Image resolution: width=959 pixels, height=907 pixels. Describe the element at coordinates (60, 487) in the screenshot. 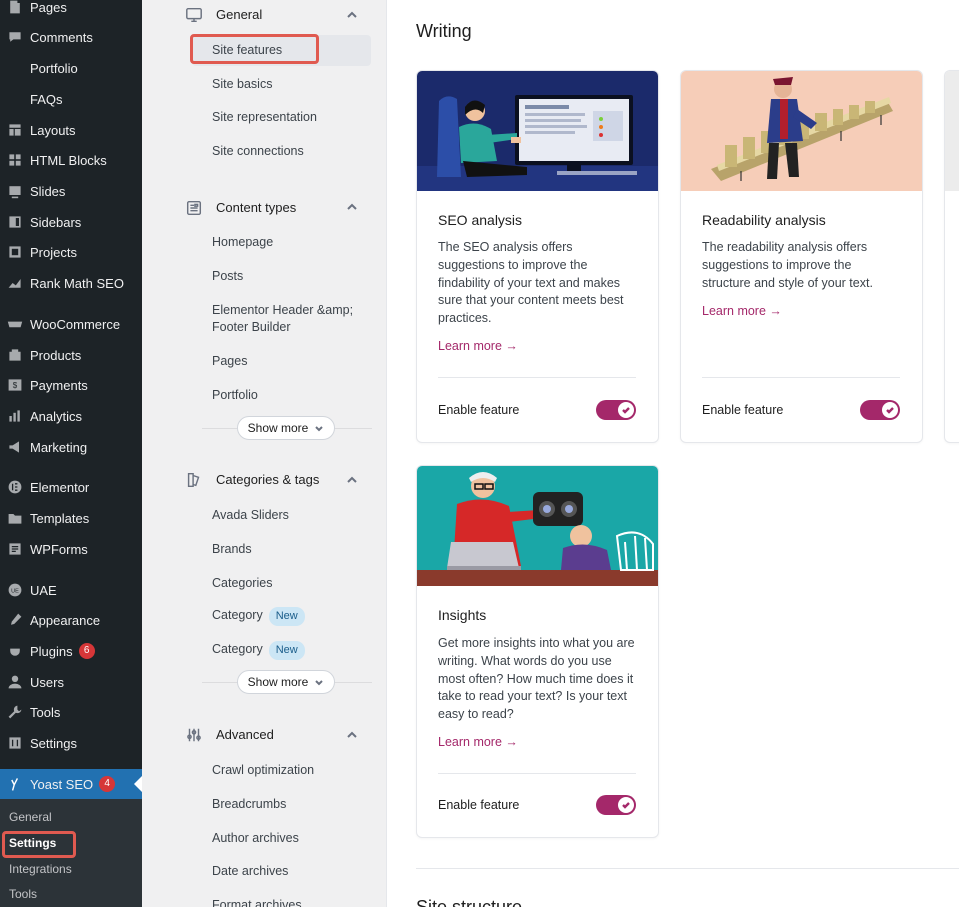

I see `wp-menu-label: Elementor` at that location.